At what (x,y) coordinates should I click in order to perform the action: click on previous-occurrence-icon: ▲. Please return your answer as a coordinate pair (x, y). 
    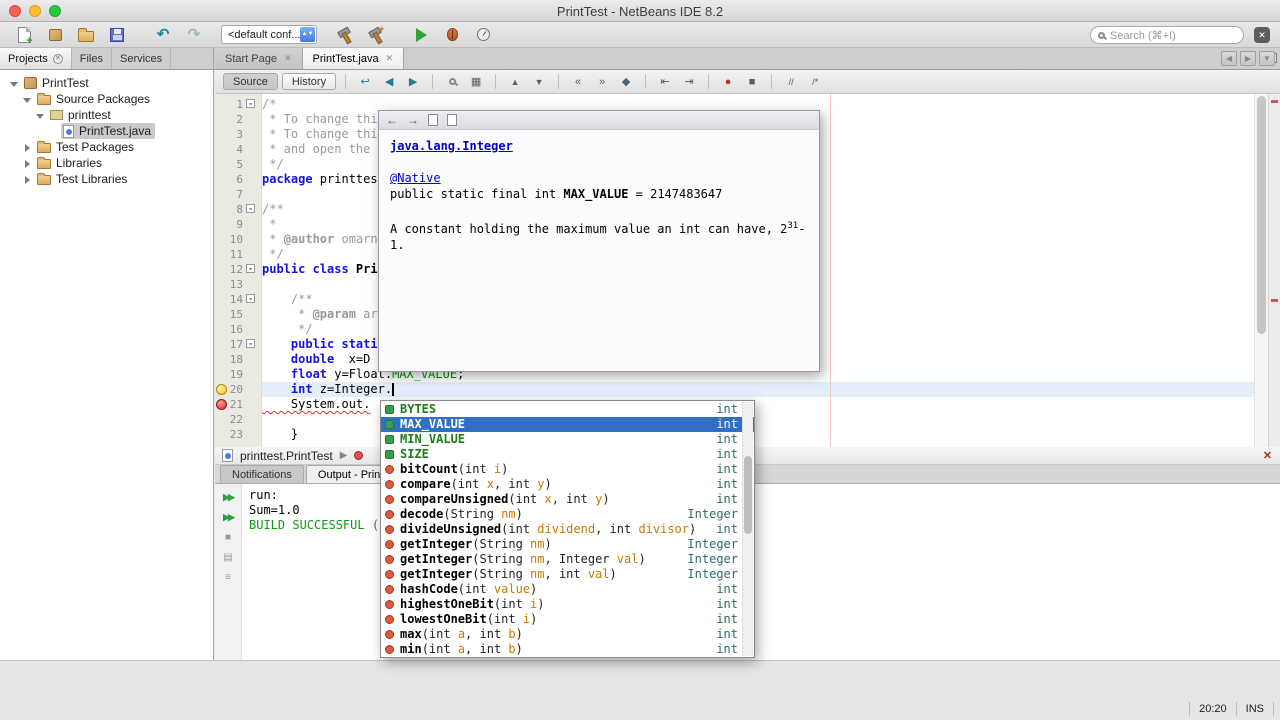
    Looking at the image, I should click on (515, 82).